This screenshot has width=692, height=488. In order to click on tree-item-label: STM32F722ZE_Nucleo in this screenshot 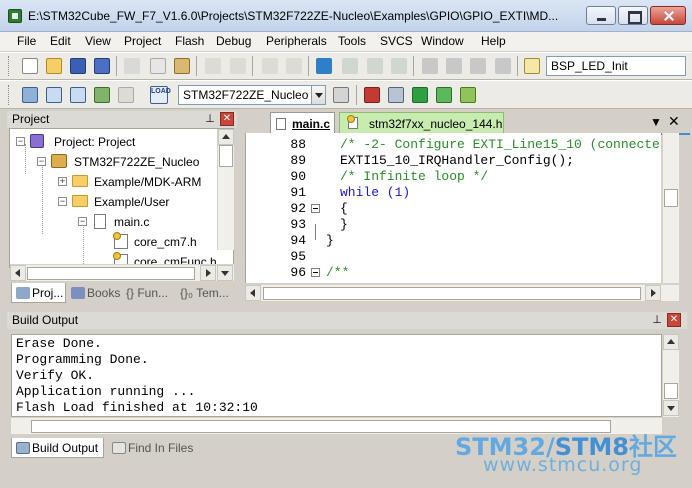, I will do `click(137, 162)`.